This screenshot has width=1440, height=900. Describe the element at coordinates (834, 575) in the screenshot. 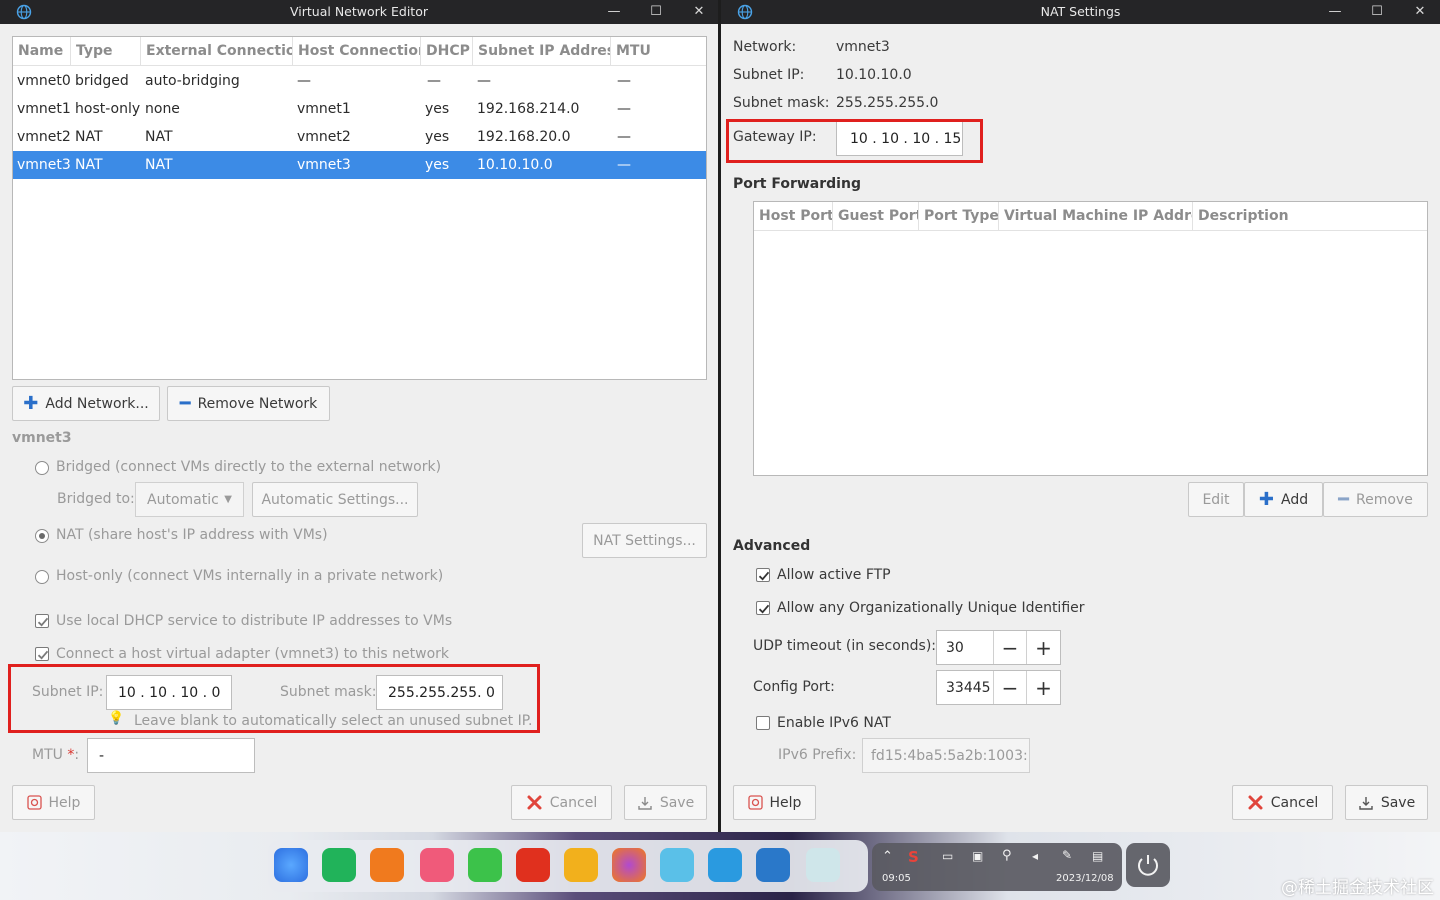

I see `allow-ftp-label: Allow active FTP` at that location.